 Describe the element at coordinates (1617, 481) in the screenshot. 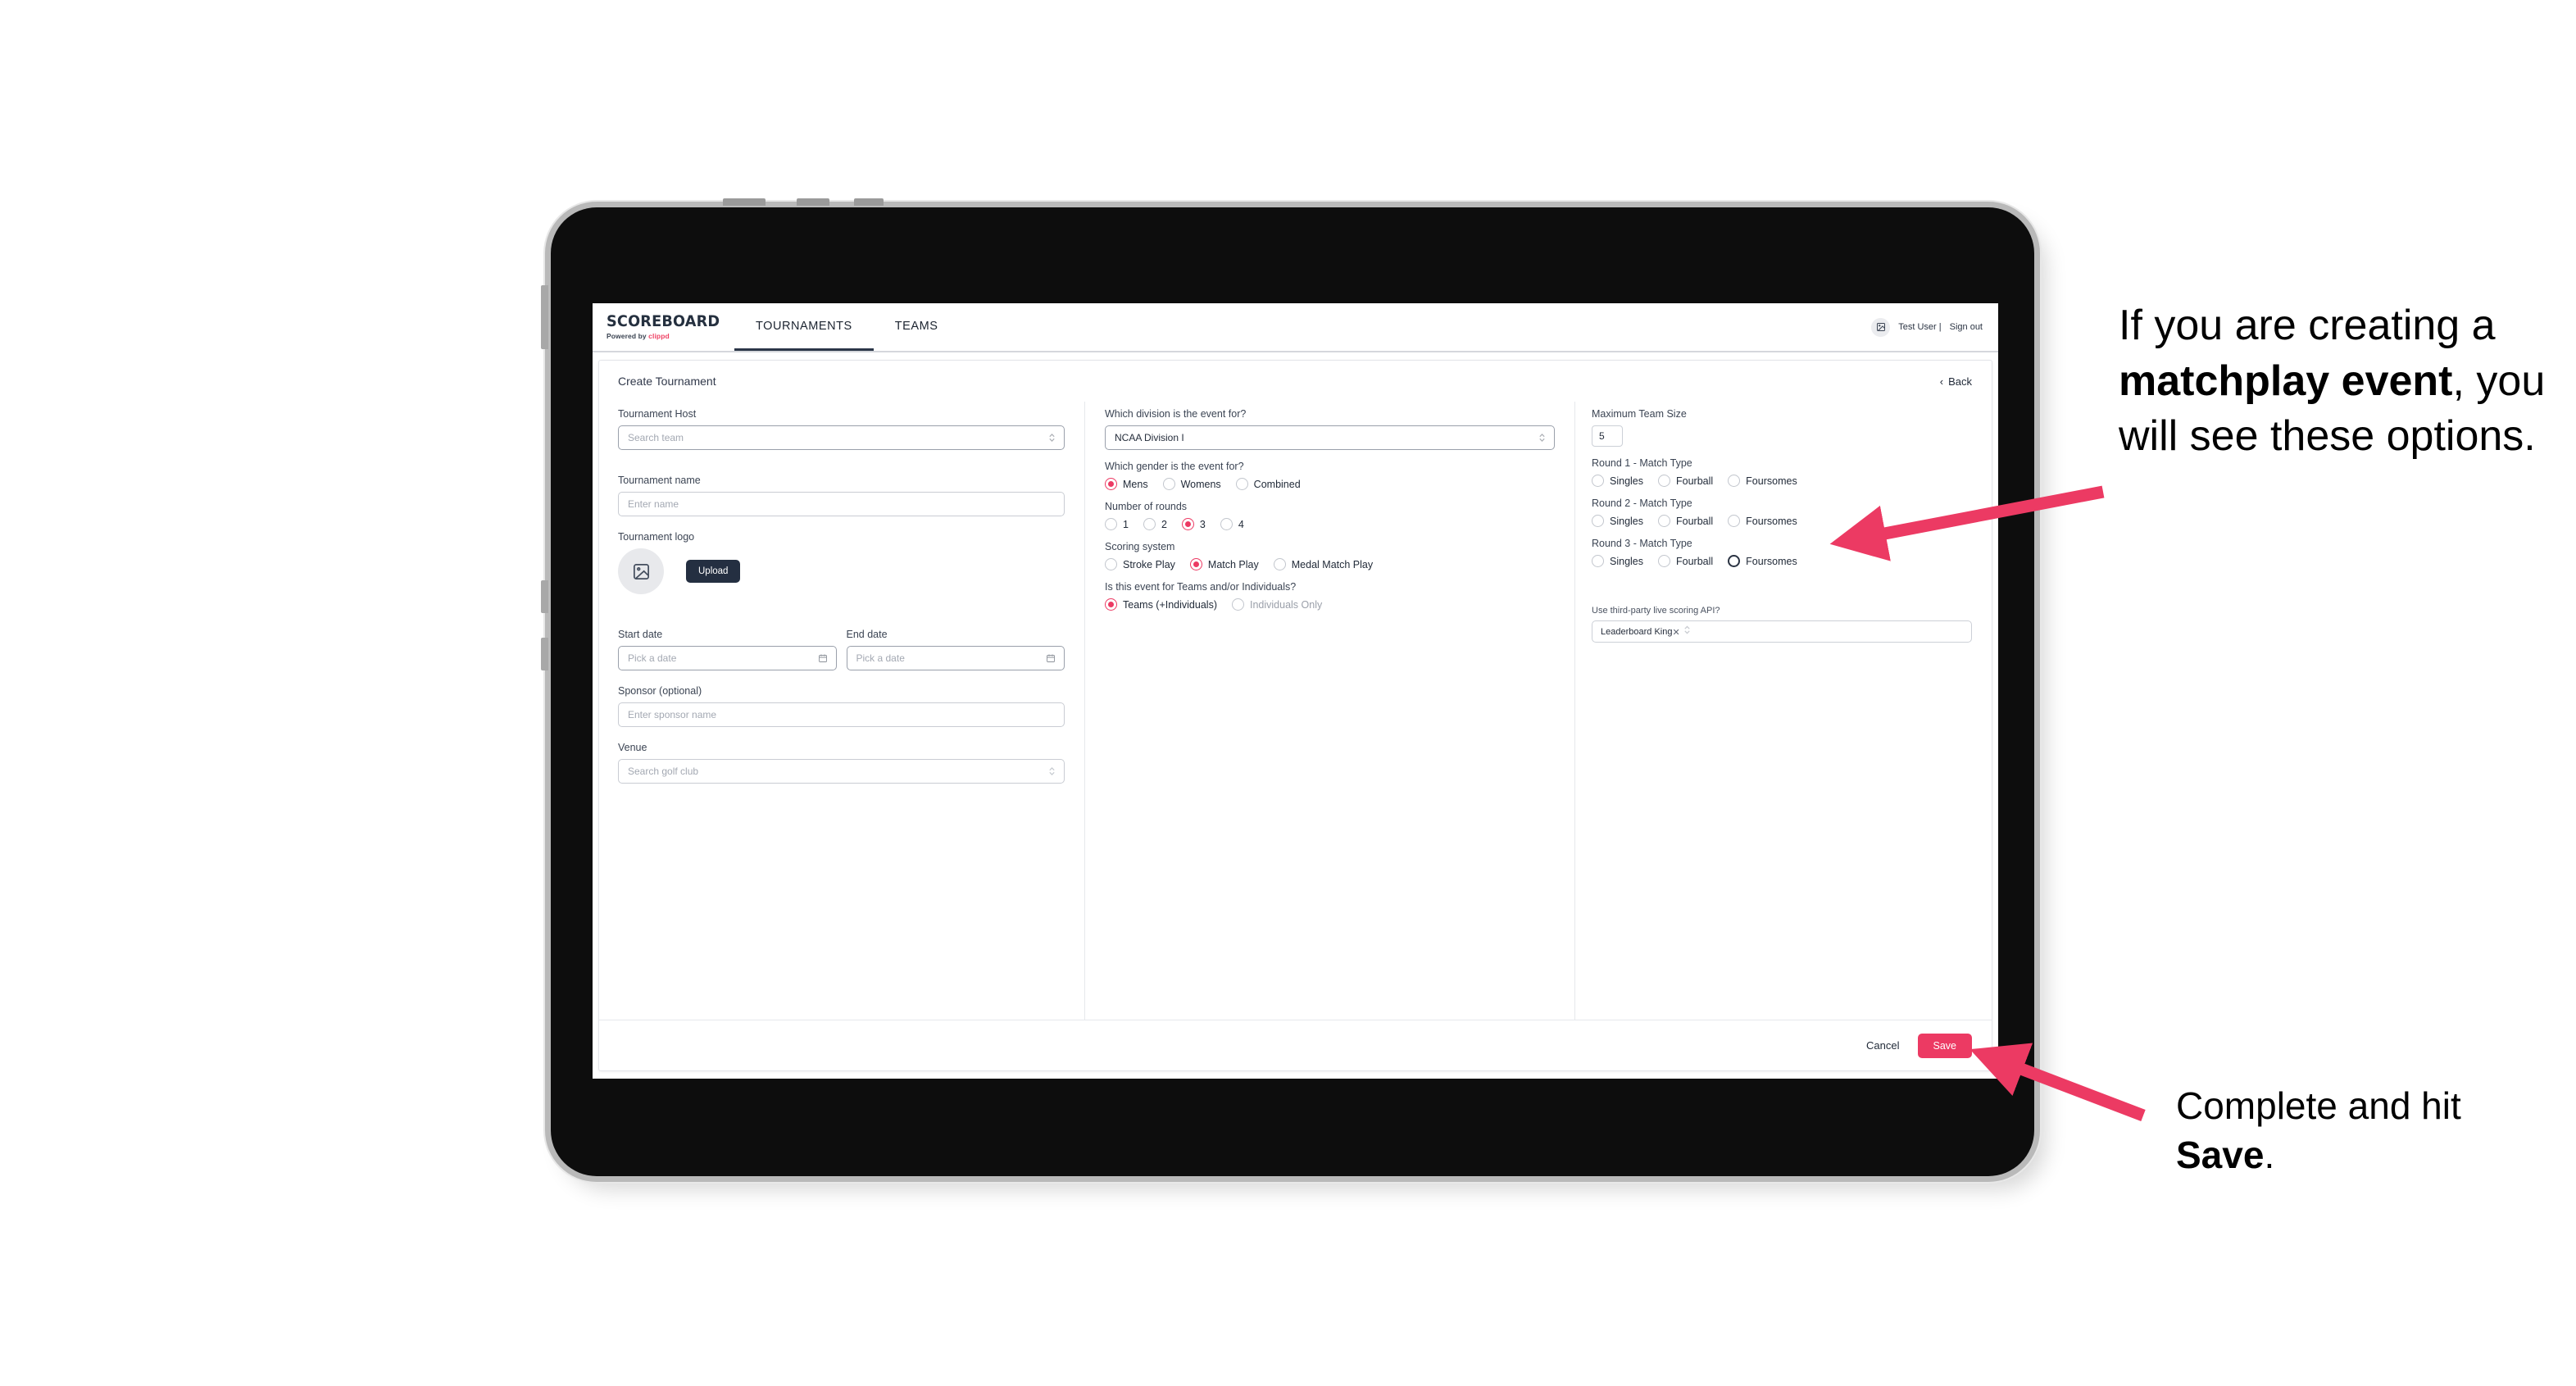

I see `round-1-option-singles: Singles` at that location.